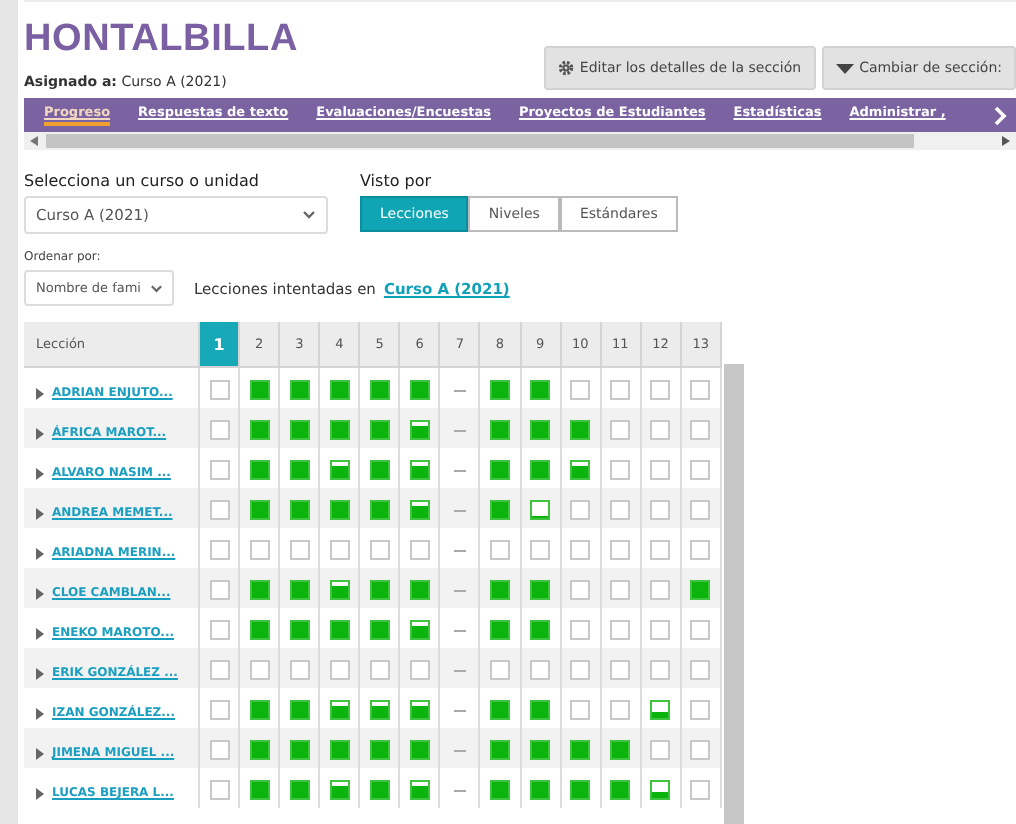 Image resolution: width=1016 pixels, height=824 pixels. What do you see at coordinates (520, 141) in the screenshot?
I see `horizontal-scrollbar` at bounding box center [520, 141].